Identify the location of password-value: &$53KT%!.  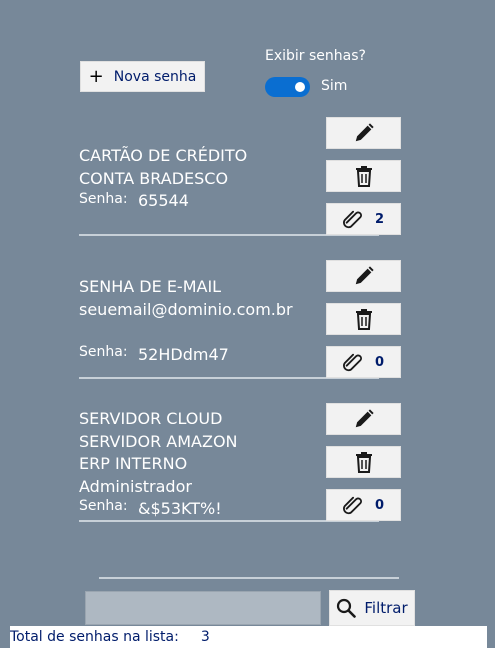
(180, 508).